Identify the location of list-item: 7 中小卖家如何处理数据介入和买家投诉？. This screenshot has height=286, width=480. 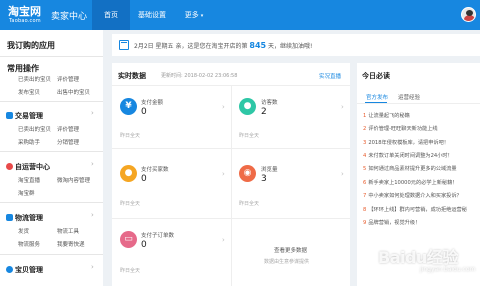
(412, 195).